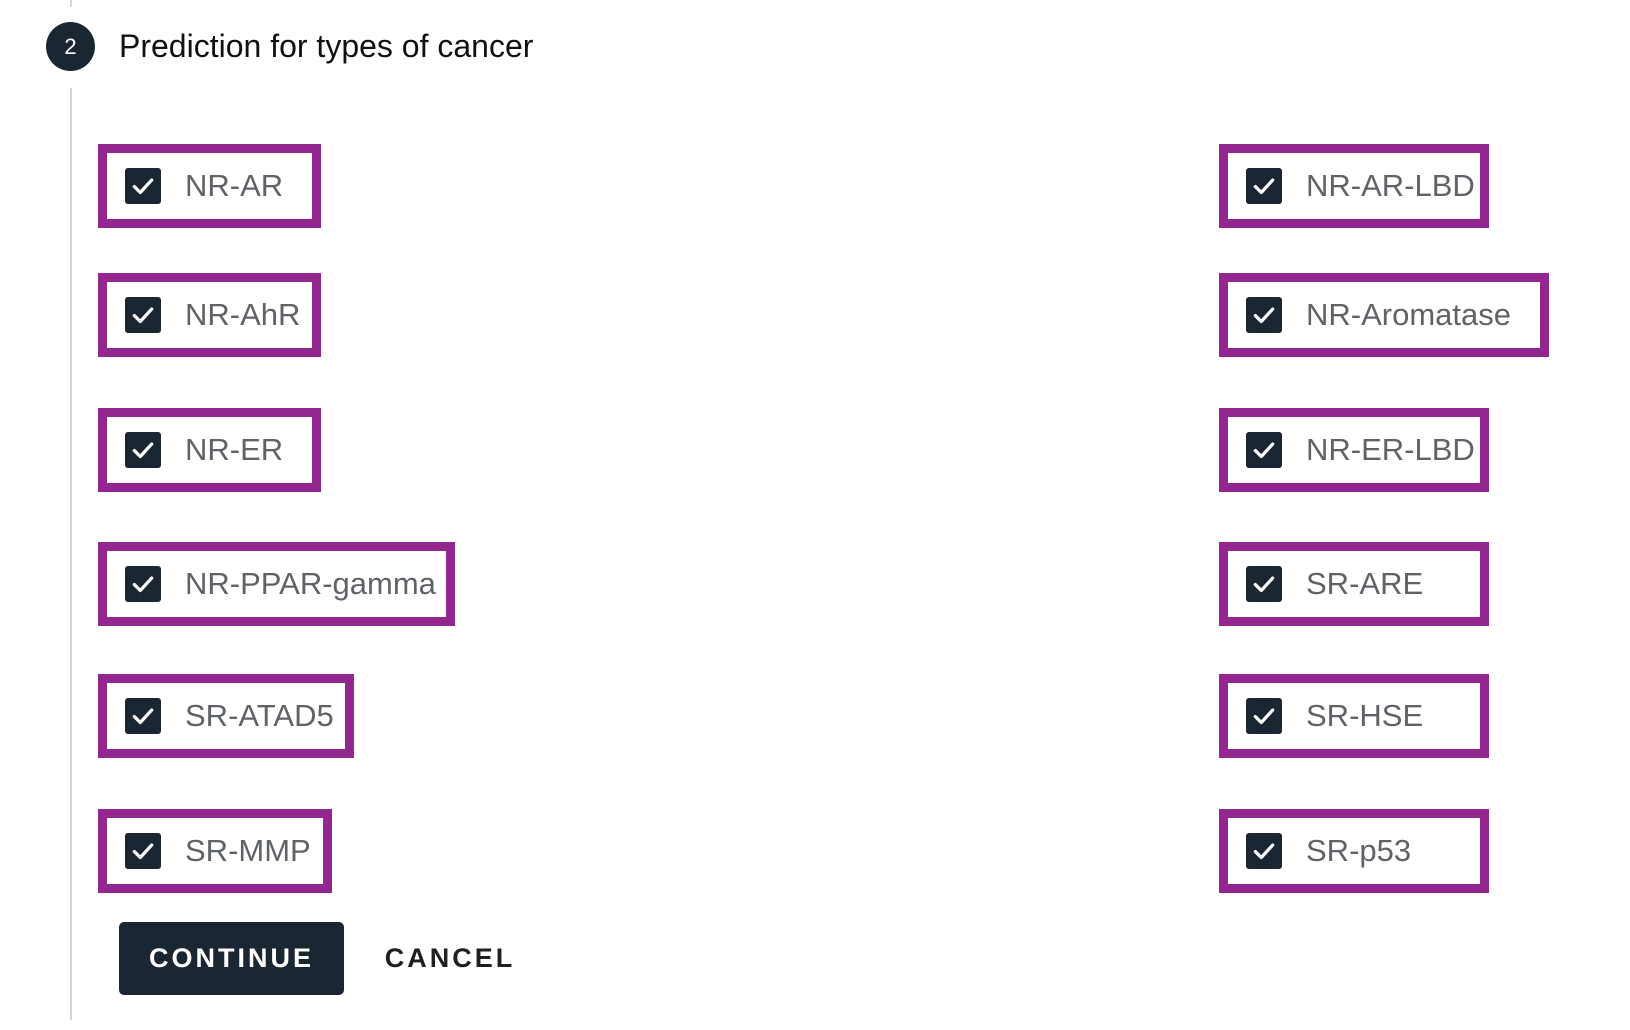 This screenshot has width=1630, height=1030. Describe the element at coordinates (71, 554) in the screenshot. I see `stepper-connector` at that location.